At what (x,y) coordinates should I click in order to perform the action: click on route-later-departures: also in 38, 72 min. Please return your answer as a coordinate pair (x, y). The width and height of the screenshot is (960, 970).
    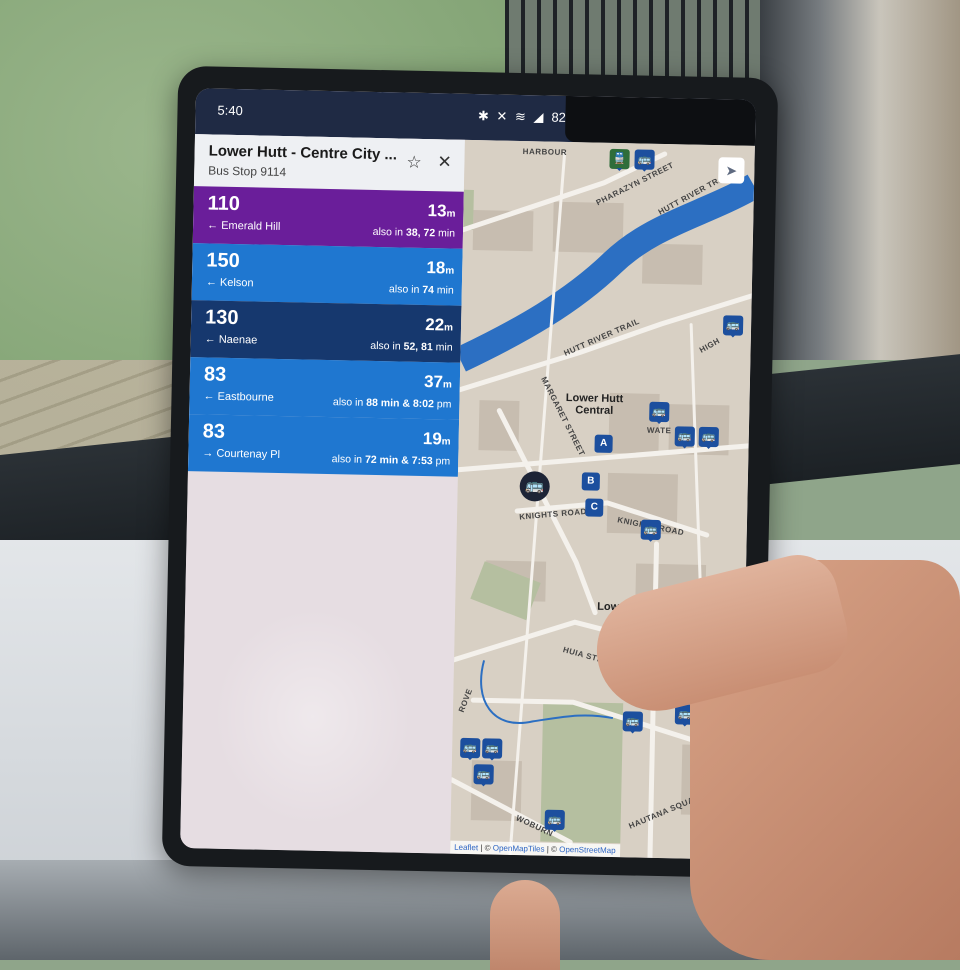
    Looking at the image, I should click on (414, 233).